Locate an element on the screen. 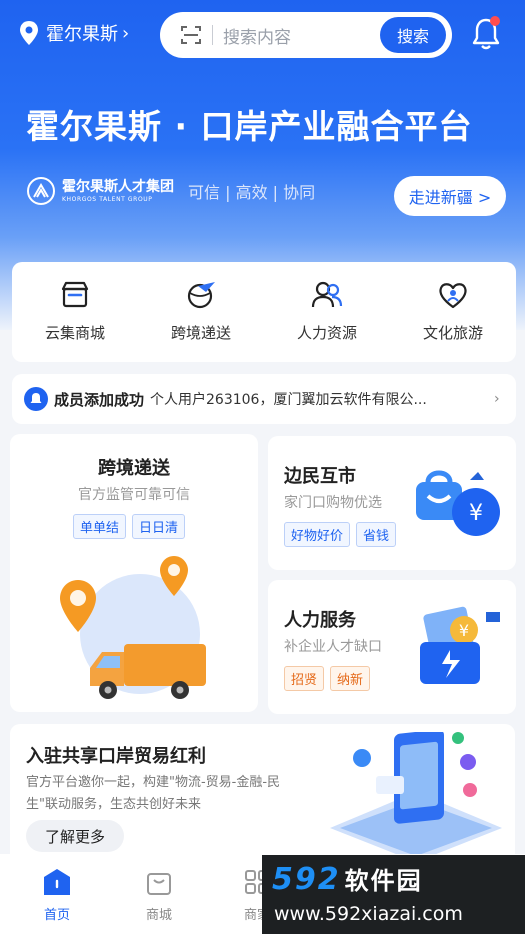 The width and height of the screenshot is (525, 934). tab-mall: 商城 is located at coordinates (159, 894).